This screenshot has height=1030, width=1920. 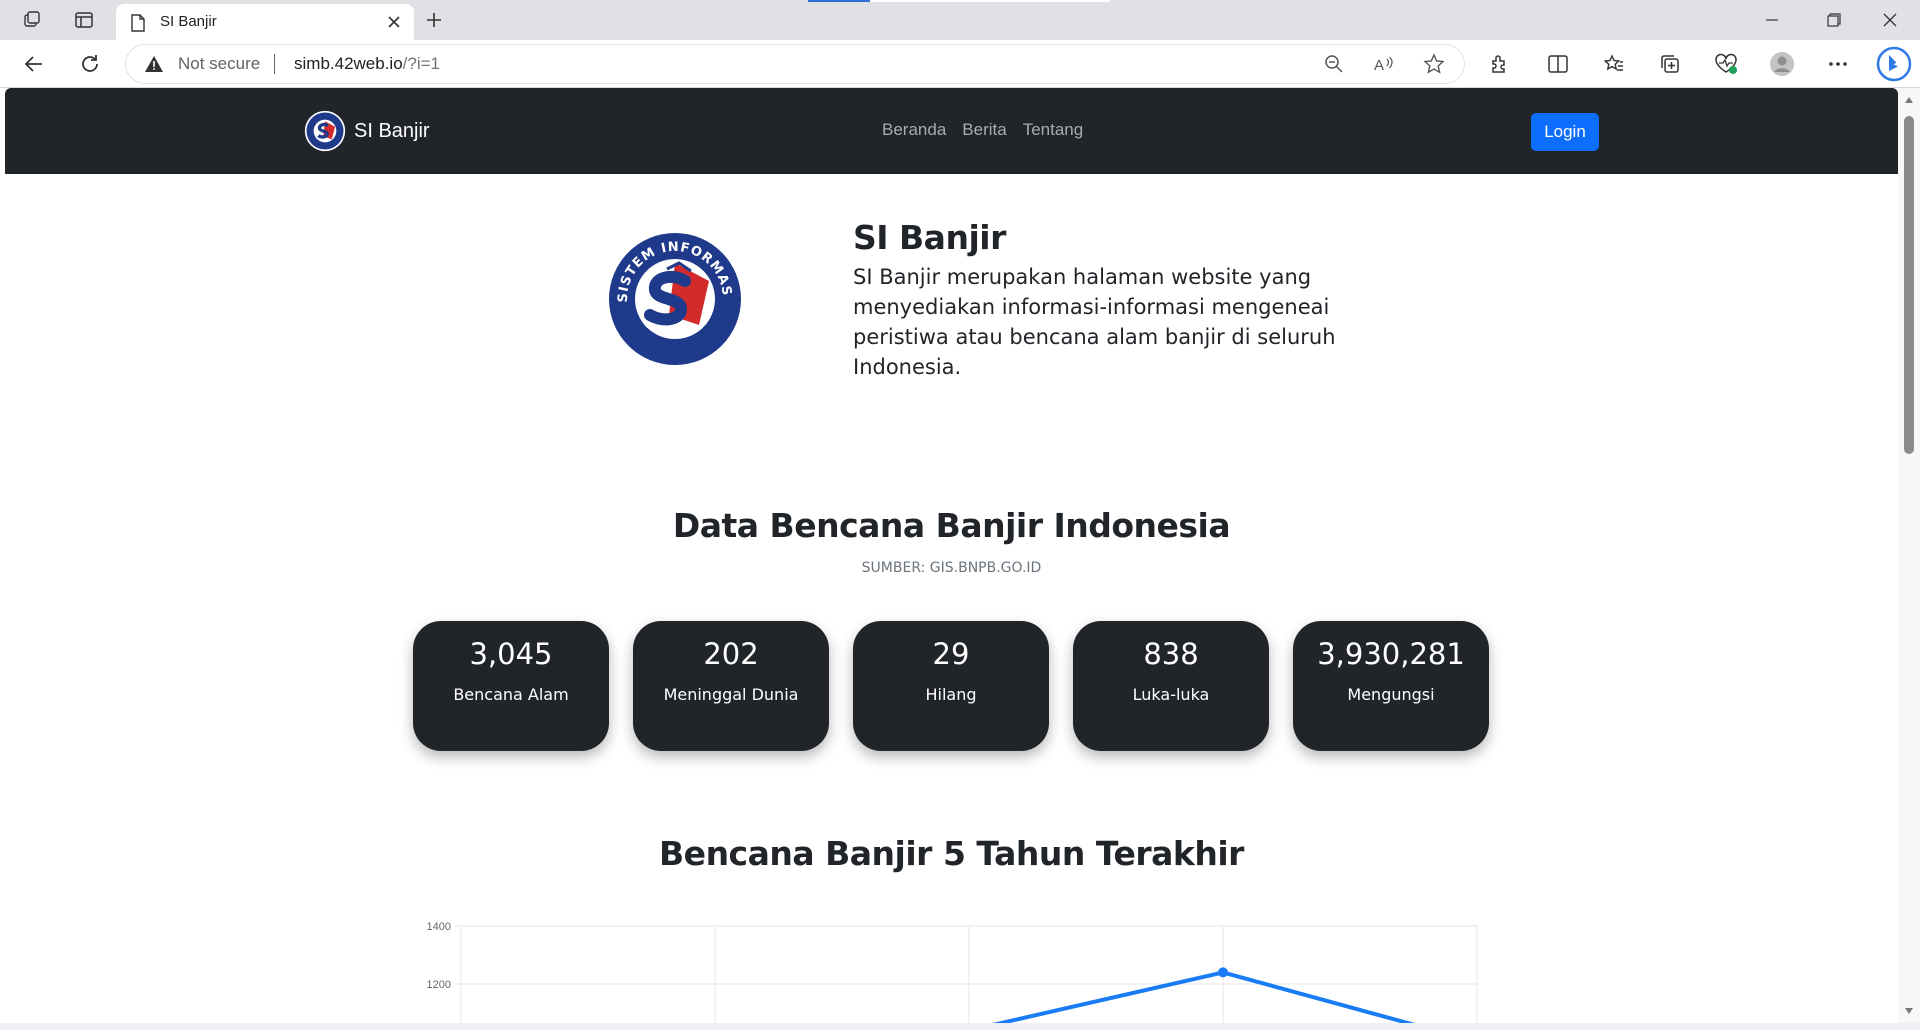 What do you see at coordinates (274, 64) in the screenshot?
I see `address-divider` at bounding box center [274, 64].